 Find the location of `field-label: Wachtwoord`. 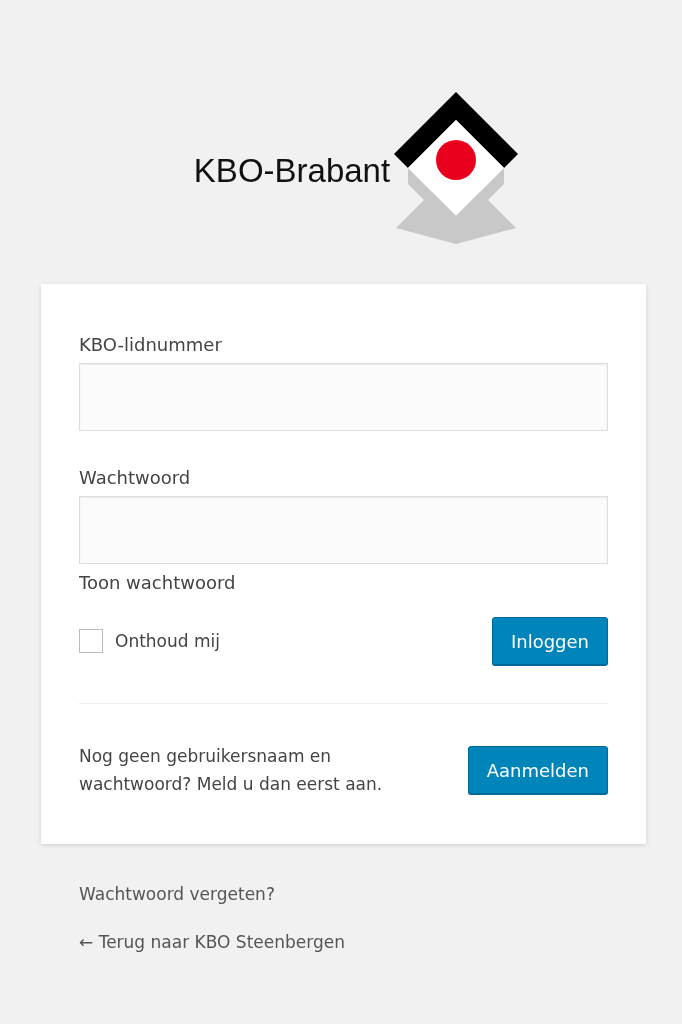

field-label: Wachtwoord is located at coordinates (135, 477).